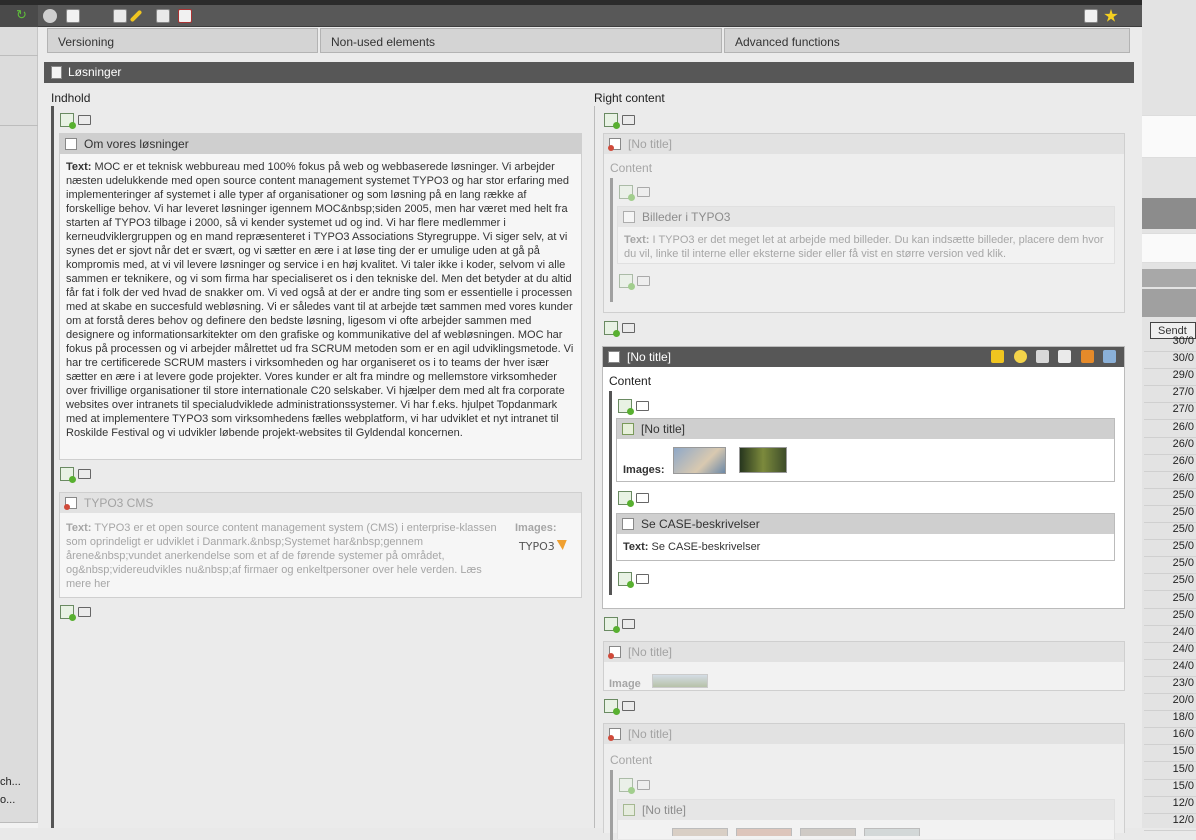 The height and width of the screenshot is (840, 1196). What do you see at coordinates (120, 16) in the screenshot?
I see `view-page-icon` at bounding box center [120, 16].